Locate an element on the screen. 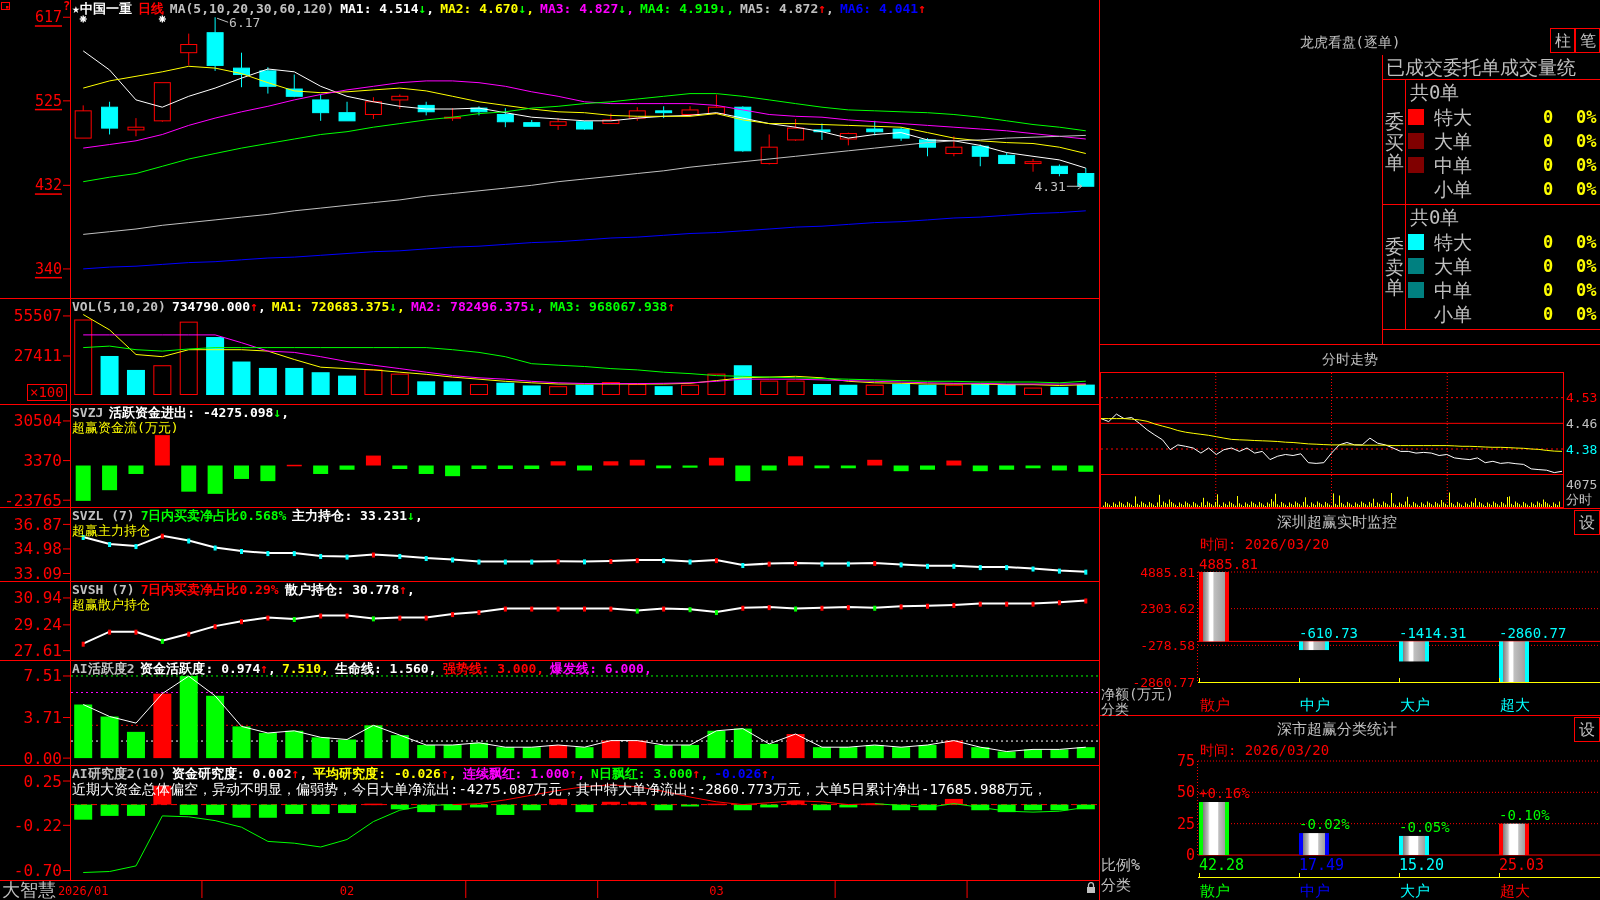 This screenshot has width=1600, height=900. value-label: 42.28 is located at coordinates (1222, 865).